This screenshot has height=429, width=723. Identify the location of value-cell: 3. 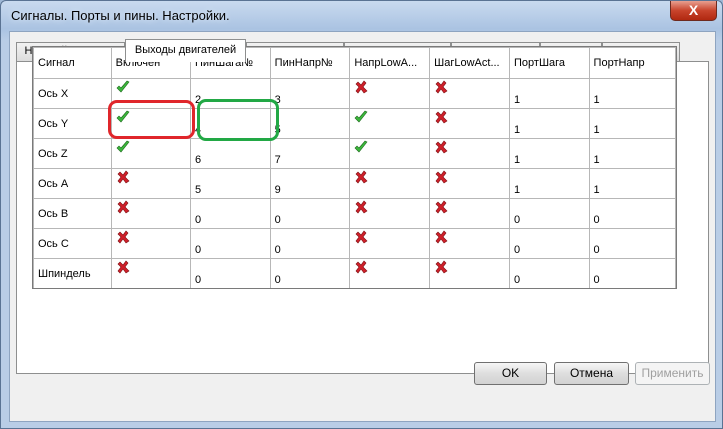
(310, 93).